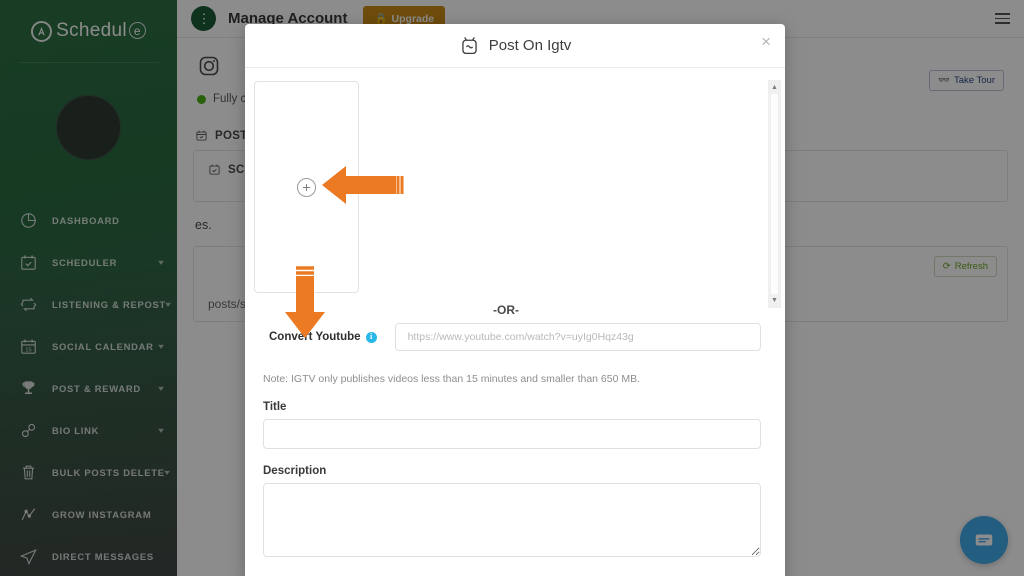 This screenshot has width=1024, height=576. I want to click on convert-youtube-row: Convert Youtube i, so click(506, 337).